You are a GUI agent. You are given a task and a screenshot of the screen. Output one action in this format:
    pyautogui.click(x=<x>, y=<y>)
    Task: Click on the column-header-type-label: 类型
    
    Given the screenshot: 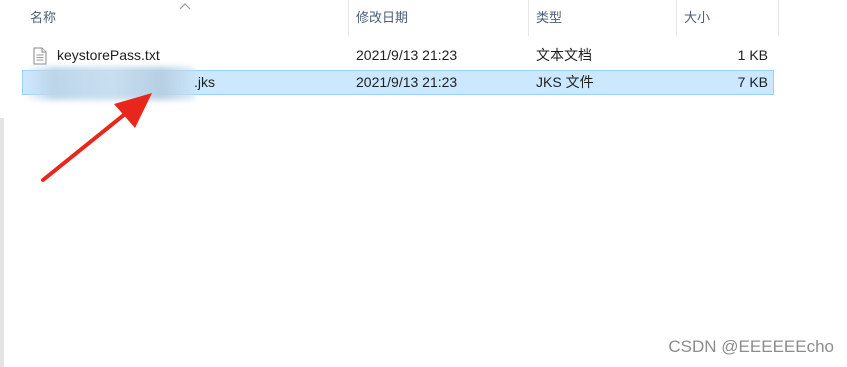 What is the action you would take?
    pyautogui.click(x=549, y=17)
    